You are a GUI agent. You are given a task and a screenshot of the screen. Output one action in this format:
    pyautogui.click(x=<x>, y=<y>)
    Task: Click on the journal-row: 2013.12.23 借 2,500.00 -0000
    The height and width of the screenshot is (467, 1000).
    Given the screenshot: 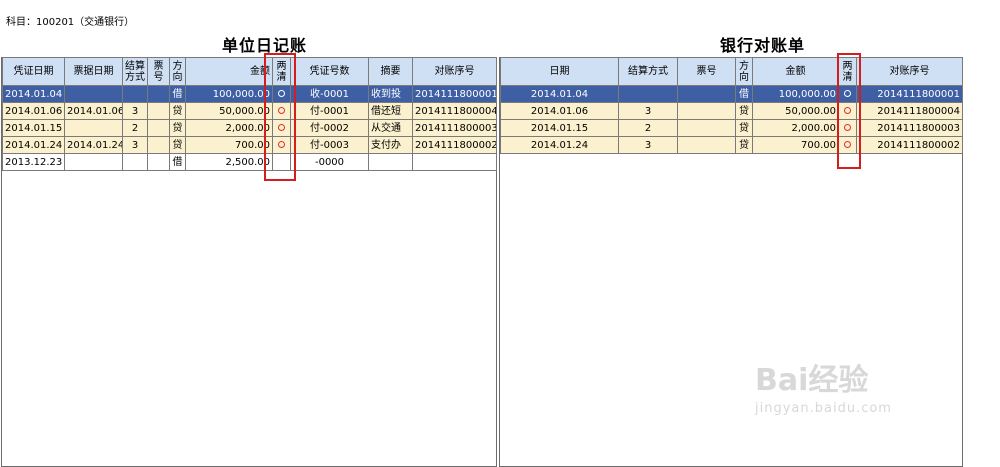 What is the action you would take?
    pyautogui.click(x=249, y=162)
    